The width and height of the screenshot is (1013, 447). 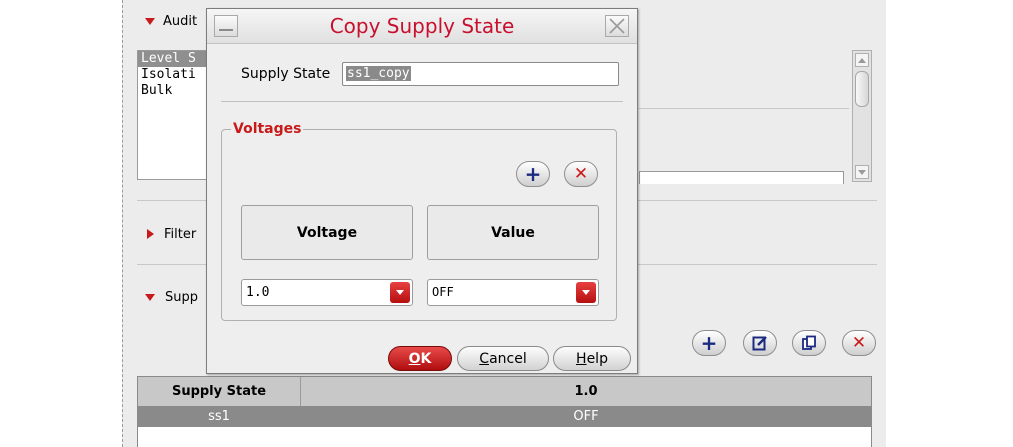 I want to click on scroll-up-icon, so click(x=862, y=60).